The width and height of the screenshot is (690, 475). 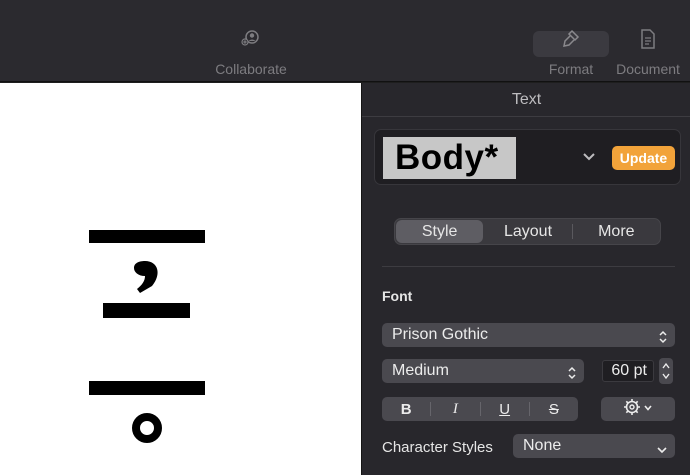 What do you see at coordinates (571, 54) in the screenshot?
I see `format-button: Format` at bounding box center [571, 54].